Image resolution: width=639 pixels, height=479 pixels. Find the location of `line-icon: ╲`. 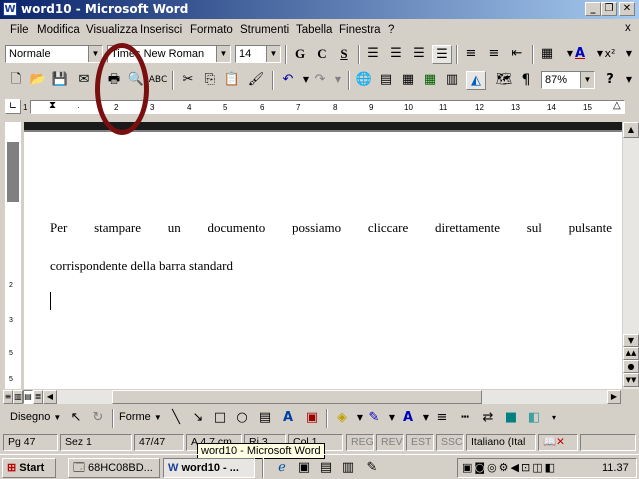

line-icon: ╲ is located at coordinates (176, 418).